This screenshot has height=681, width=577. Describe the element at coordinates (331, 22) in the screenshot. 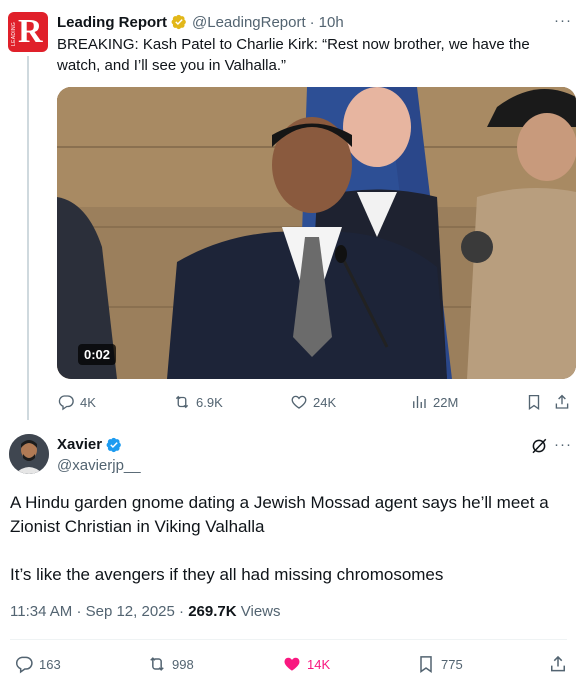

I see `parent-timestamp: 10h` at that location.